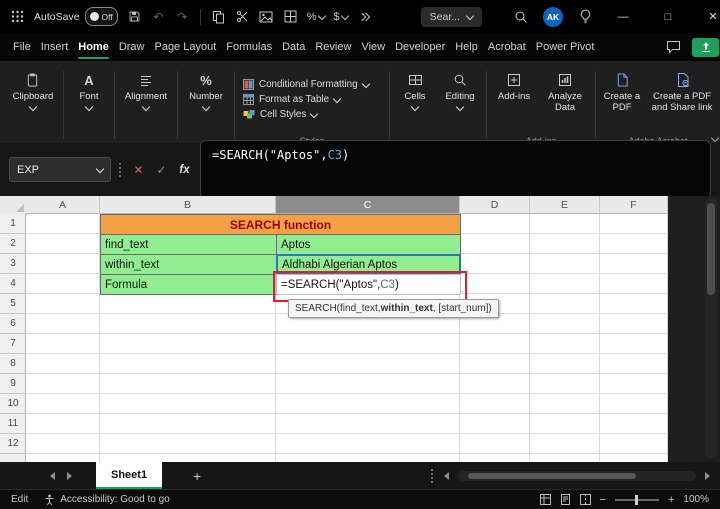 This screenshot has height=509, width=720. Describe the element at coordinates (707, 475) in the screenshot. I see `scroll-right-icon` at that location.